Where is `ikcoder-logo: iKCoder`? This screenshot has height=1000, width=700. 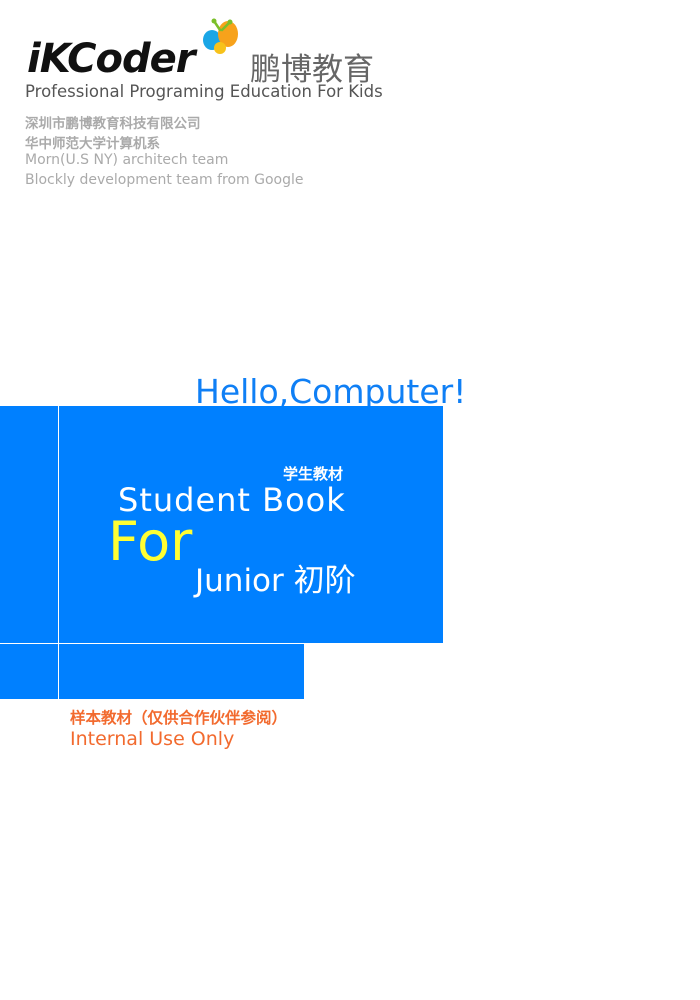
ikcoder-logo: iKCoder is located at coordinates (111, 59).